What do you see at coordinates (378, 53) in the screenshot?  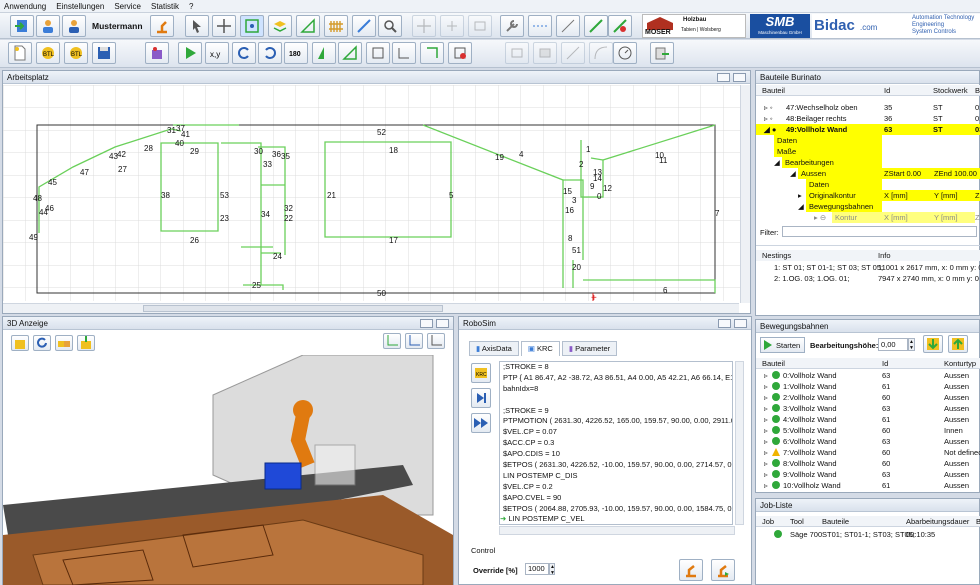 I see `bbox-button` at bounding box center [378, 53].